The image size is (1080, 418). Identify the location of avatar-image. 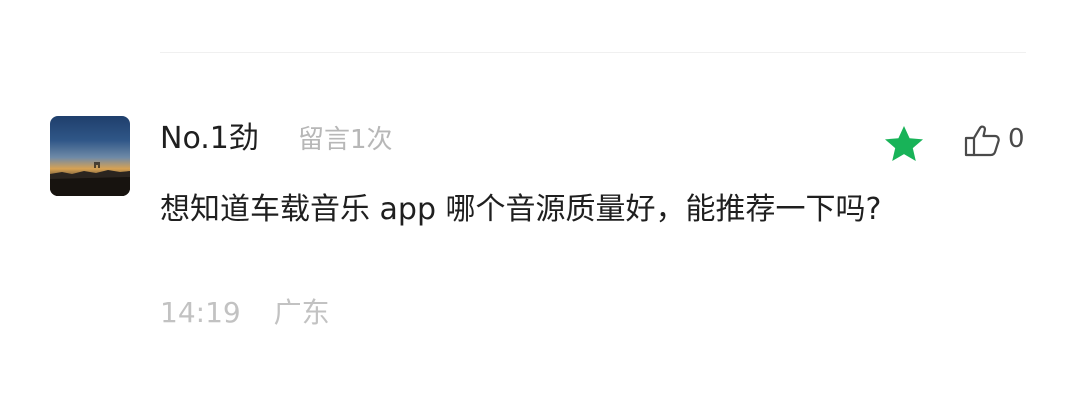
(90, 179).